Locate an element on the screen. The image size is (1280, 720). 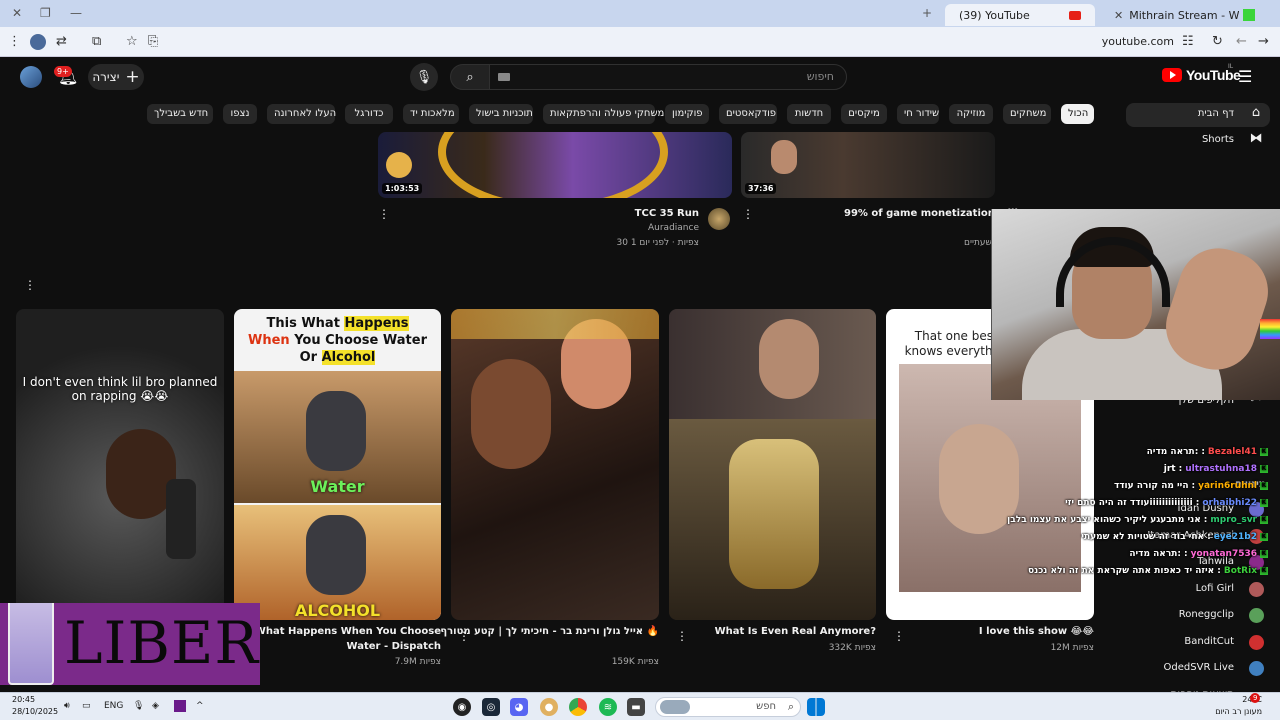
taskbar-clock: 20:45 28/10/2025 is located at coordinates (35, 706).